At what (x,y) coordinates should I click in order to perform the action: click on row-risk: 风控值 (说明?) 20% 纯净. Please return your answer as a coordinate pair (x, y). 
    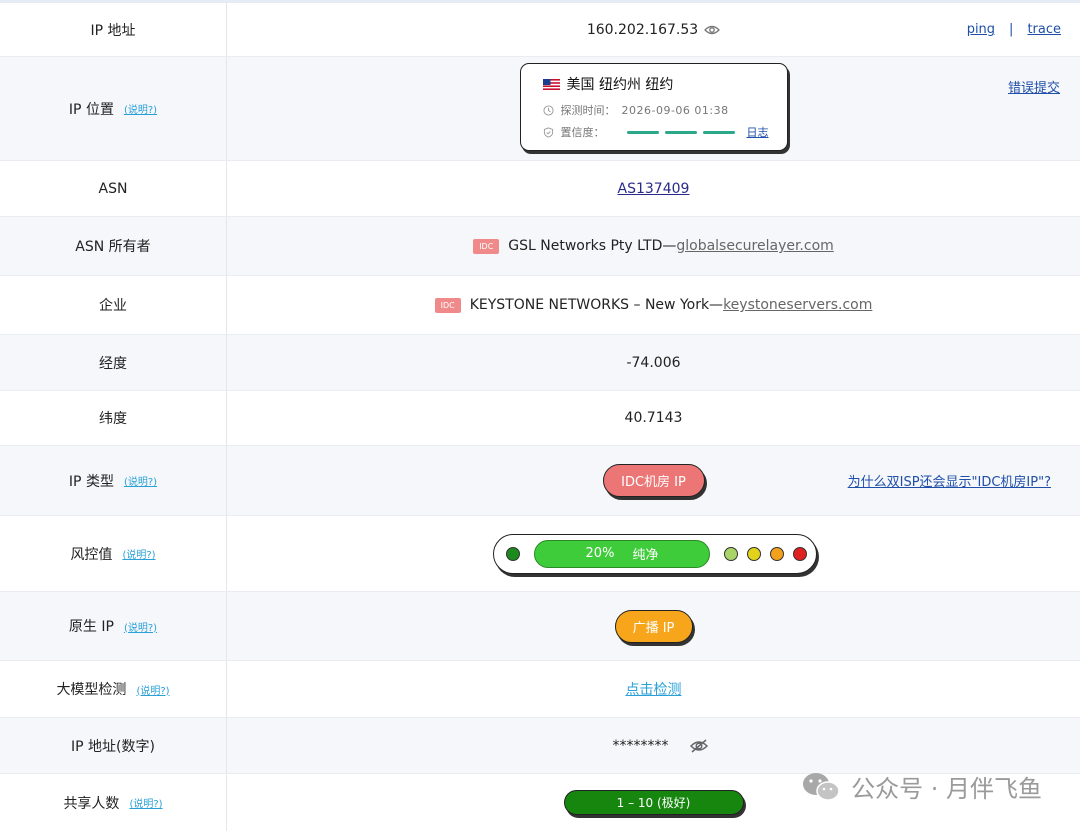
    Looking at the image, I should click on (540, 554).